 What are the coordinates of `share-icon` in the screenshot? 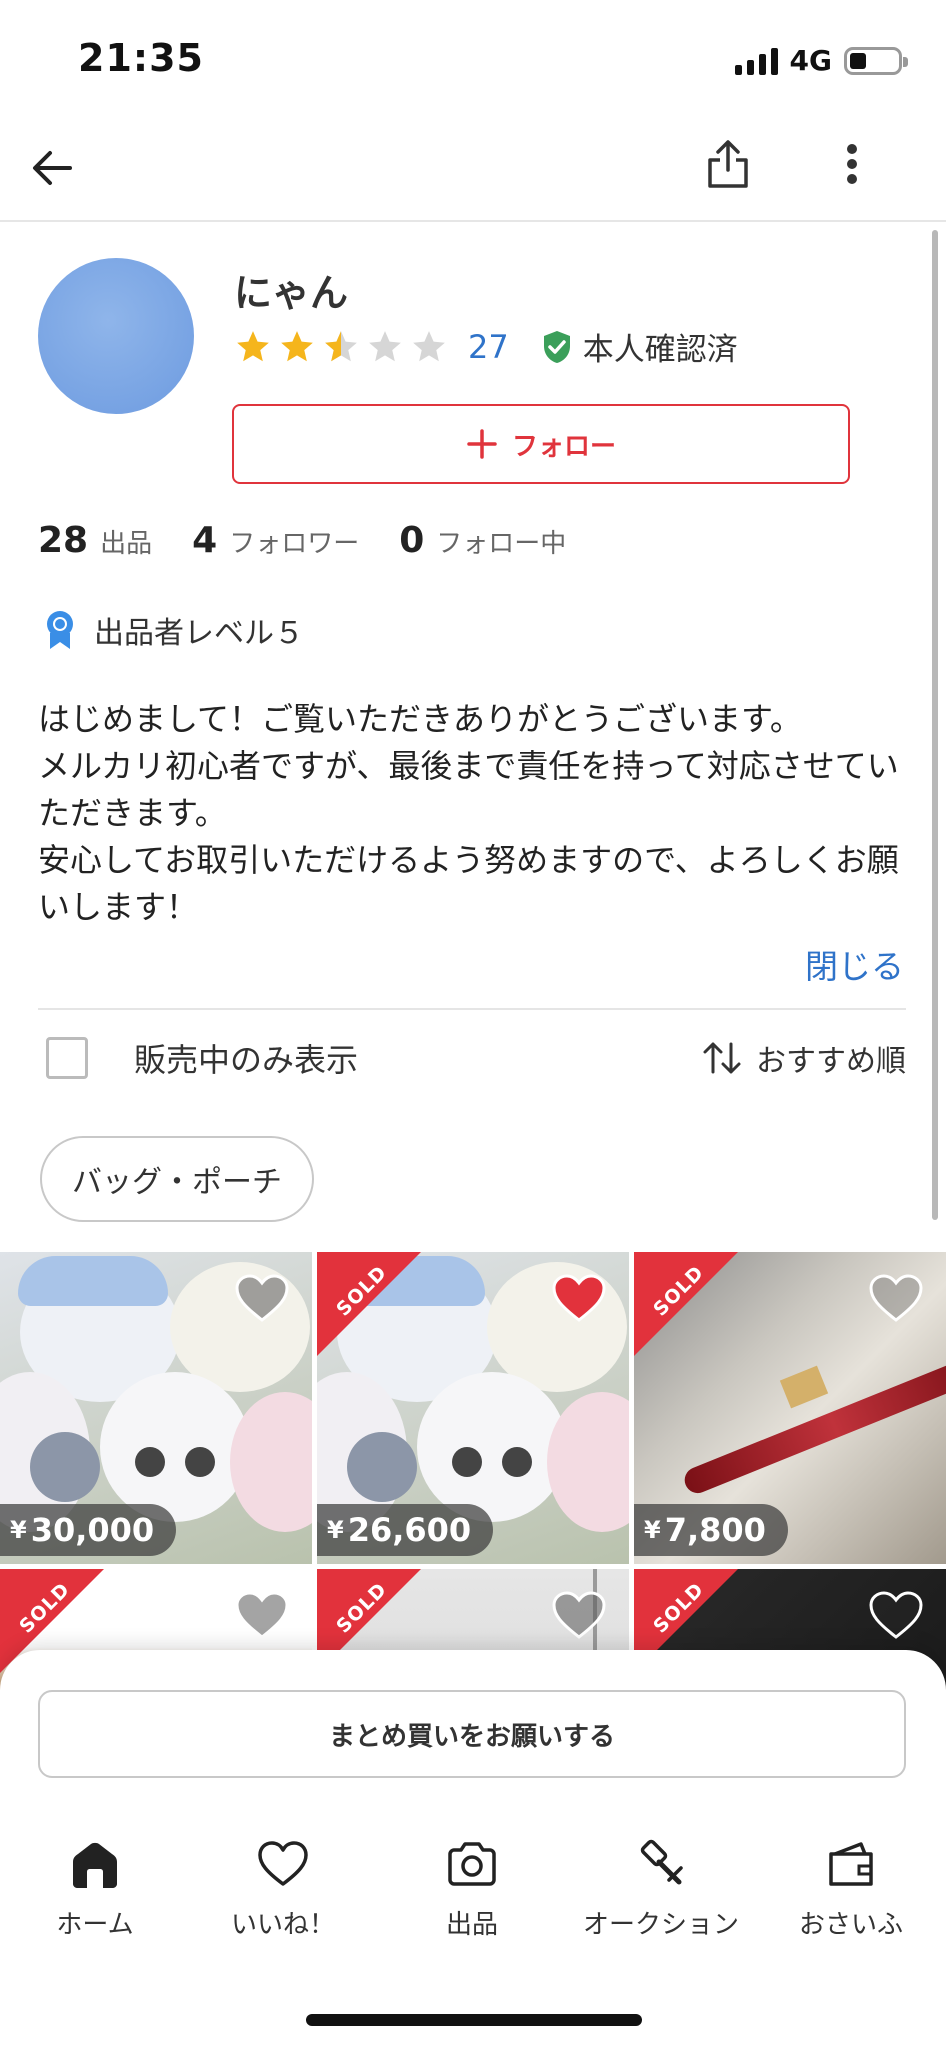 It's located at (728, 164).